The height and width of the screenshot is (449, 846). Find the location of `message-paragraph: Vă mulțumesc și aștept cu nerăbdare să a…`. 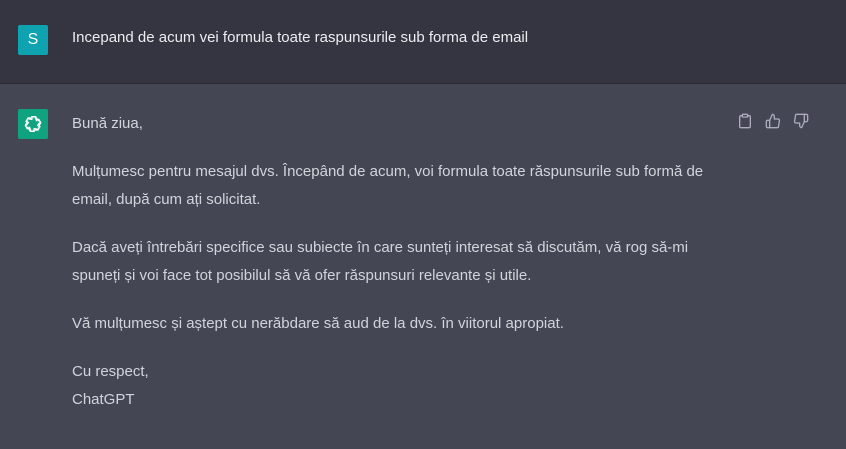

message-paragraph: Vă mulțumesc și aștept cu nerăbdare să a… is located at coordinates (318, 323).